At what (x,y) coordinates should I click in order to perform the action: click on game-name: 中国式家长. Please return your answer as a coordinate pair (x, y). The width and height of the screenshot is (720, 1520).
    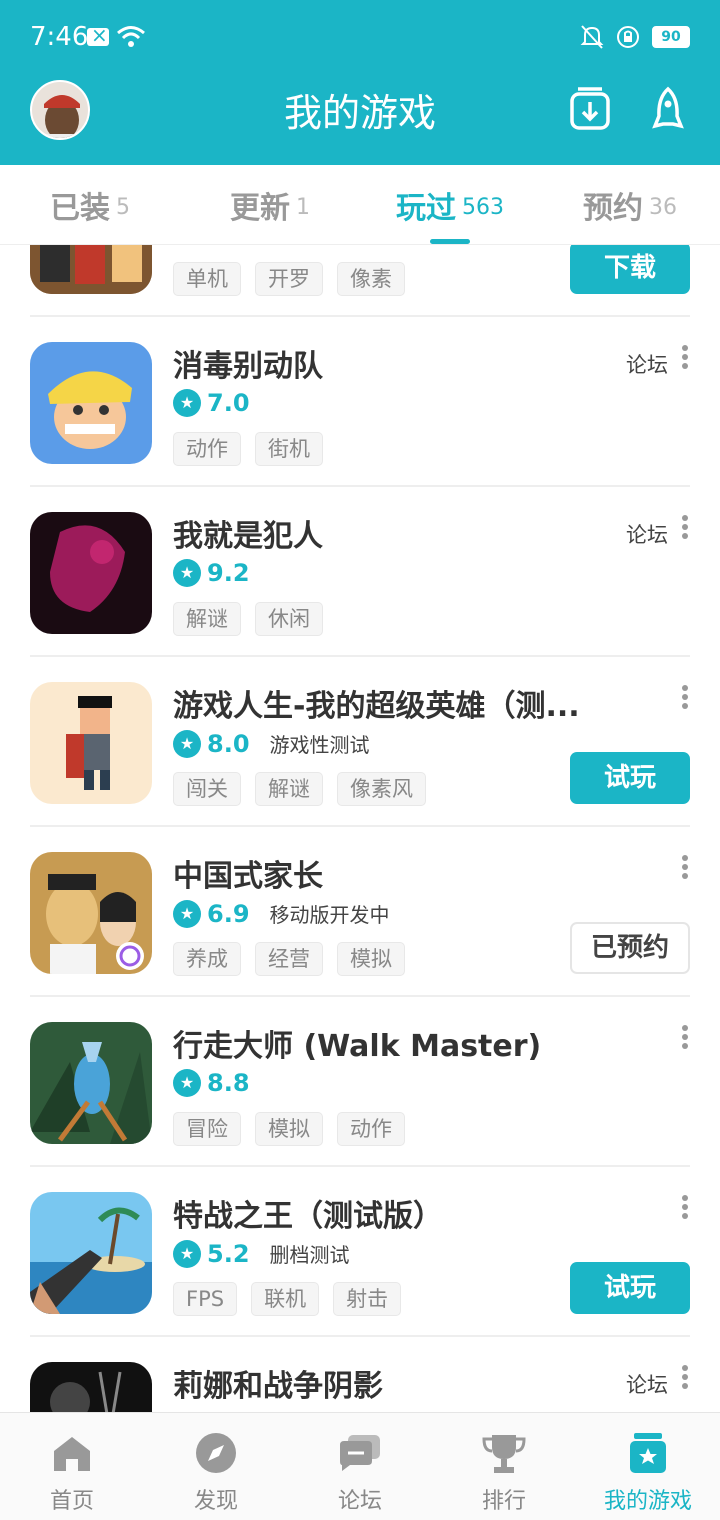
    Looking at the image, I should click on (248, 873).